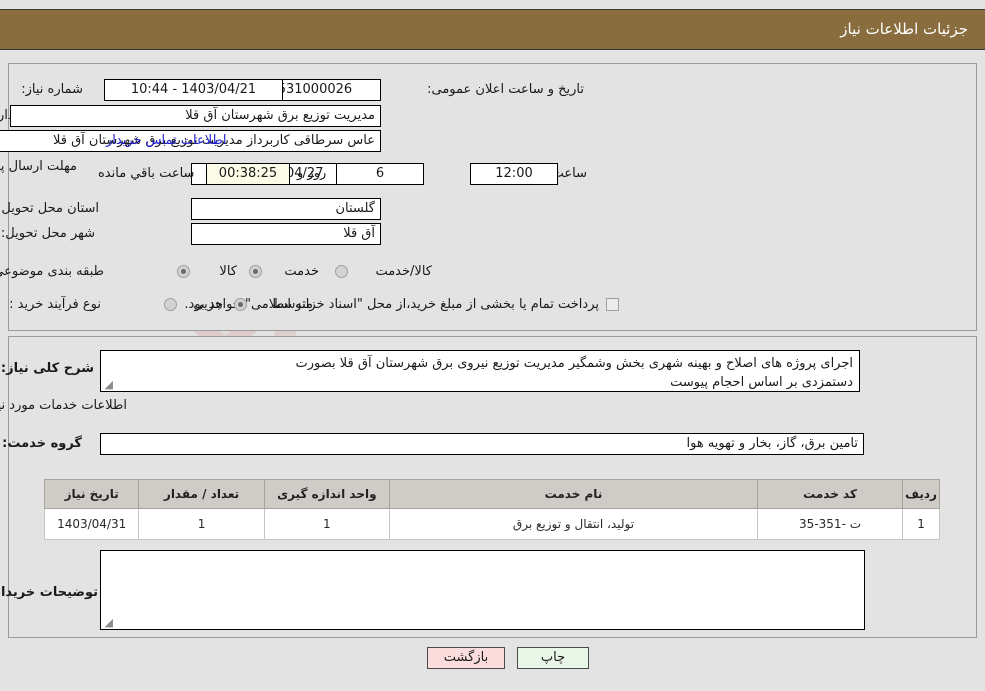  Describe the element at coordinates (195, 116) in the screenshot. I see `buyer-org-field: مدیریت توزیع برق شهرستان آق قلا` at that location.